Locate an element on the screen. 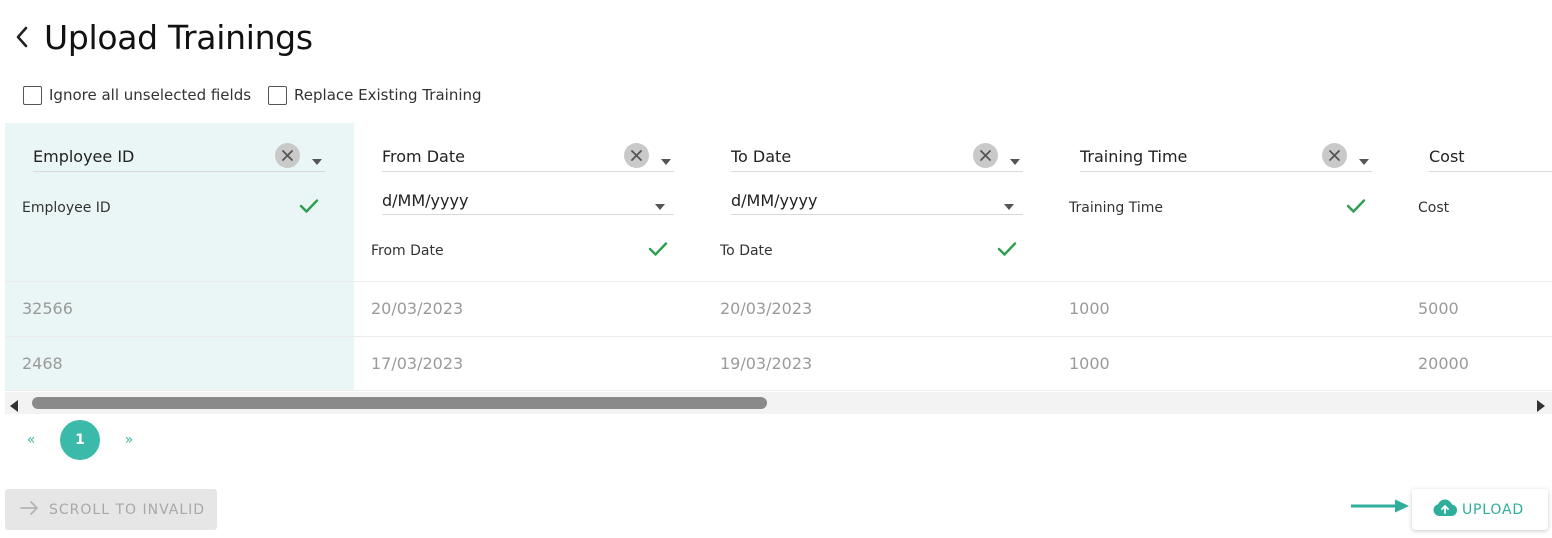 This screenshot has width=1552, height=538. upload-button: UPLOAD is located at coordinates (1480, 509).